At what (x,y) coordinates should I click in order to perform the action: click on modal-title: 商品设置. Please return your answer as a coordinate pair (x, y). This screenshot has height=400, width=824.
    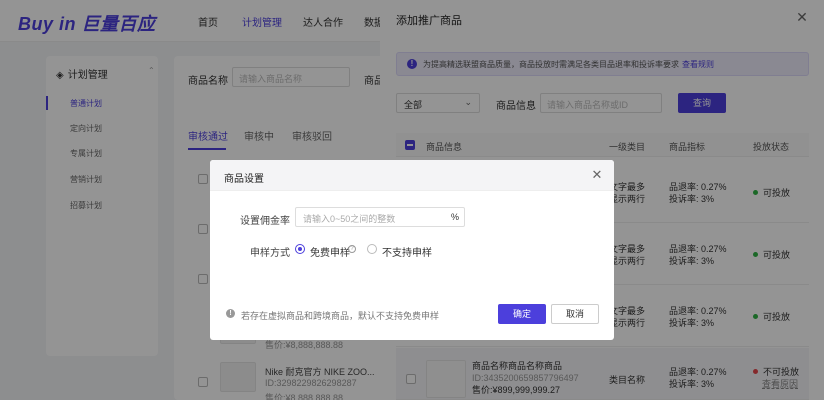
    Looking at the image, I should click on (244, 179).